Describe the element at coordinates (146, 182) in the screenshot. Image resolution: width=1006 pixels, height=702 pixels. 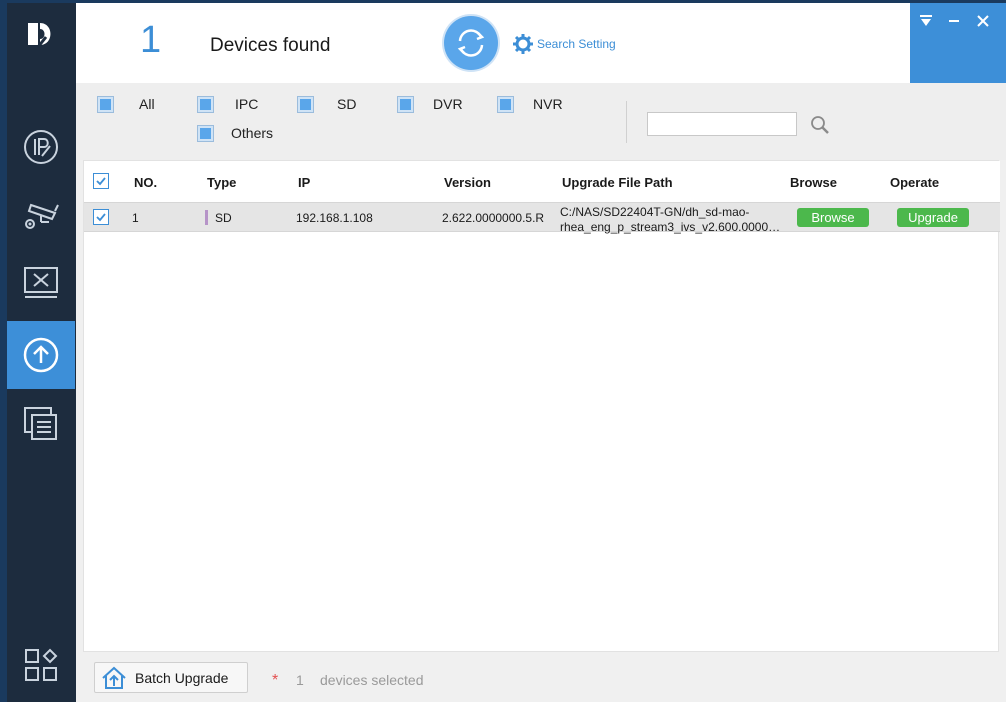
I see `column-header-no: NO.` at that location.